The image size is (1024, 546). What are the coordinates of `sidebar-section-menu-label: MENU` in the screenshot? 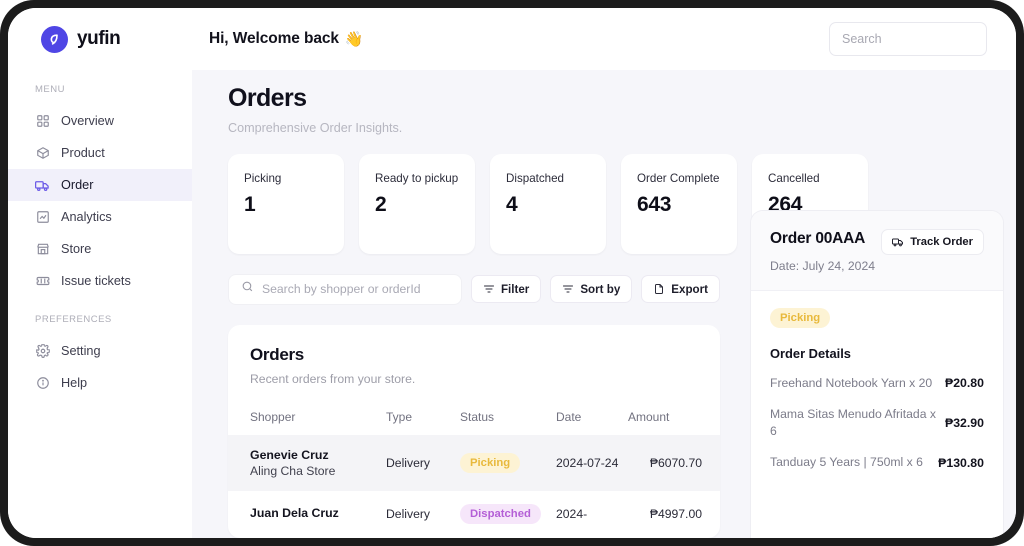 It's located at (50, 89).